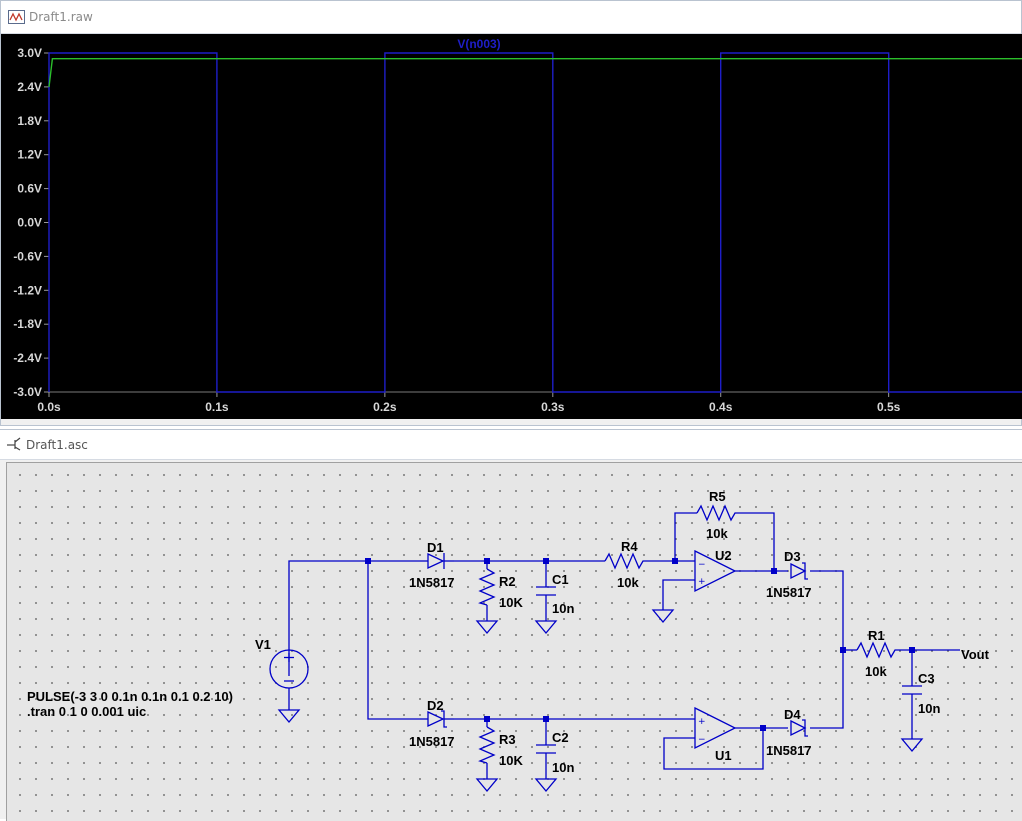  What do you see at coordinates (912, 650) in the screenshot?
I see `junction-vout` at bounding box center [912, 650].